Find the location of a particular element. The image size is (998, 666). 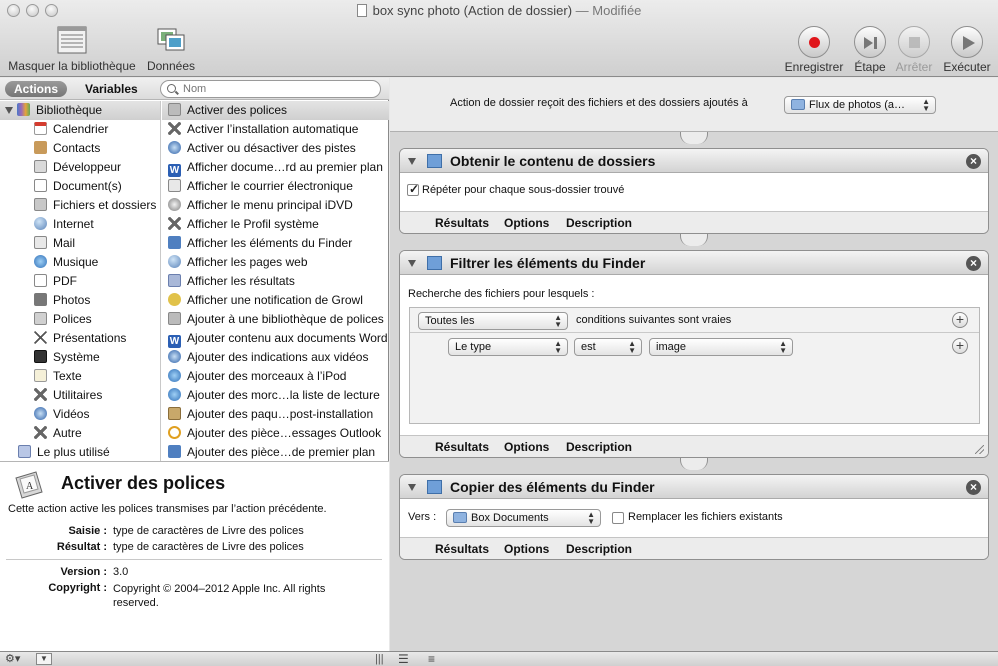

library-item-fichiers: Fichiers et dossiers is located at coordinates (95, 205).